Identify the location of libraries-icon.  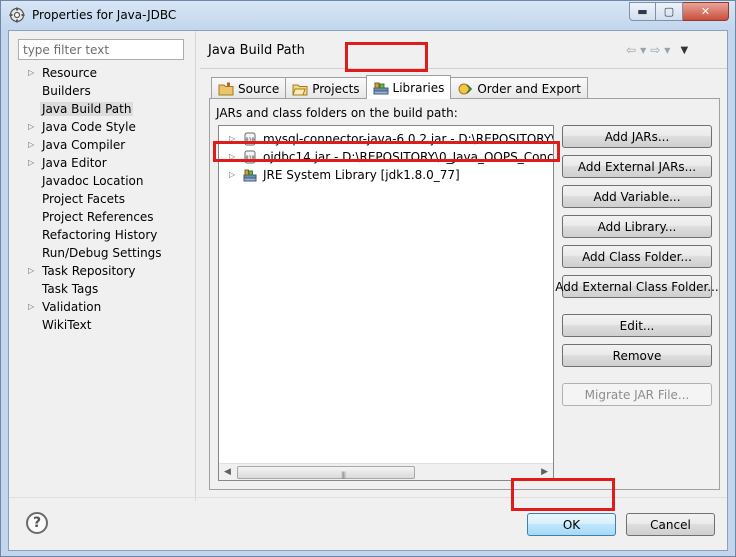
(381, 88).